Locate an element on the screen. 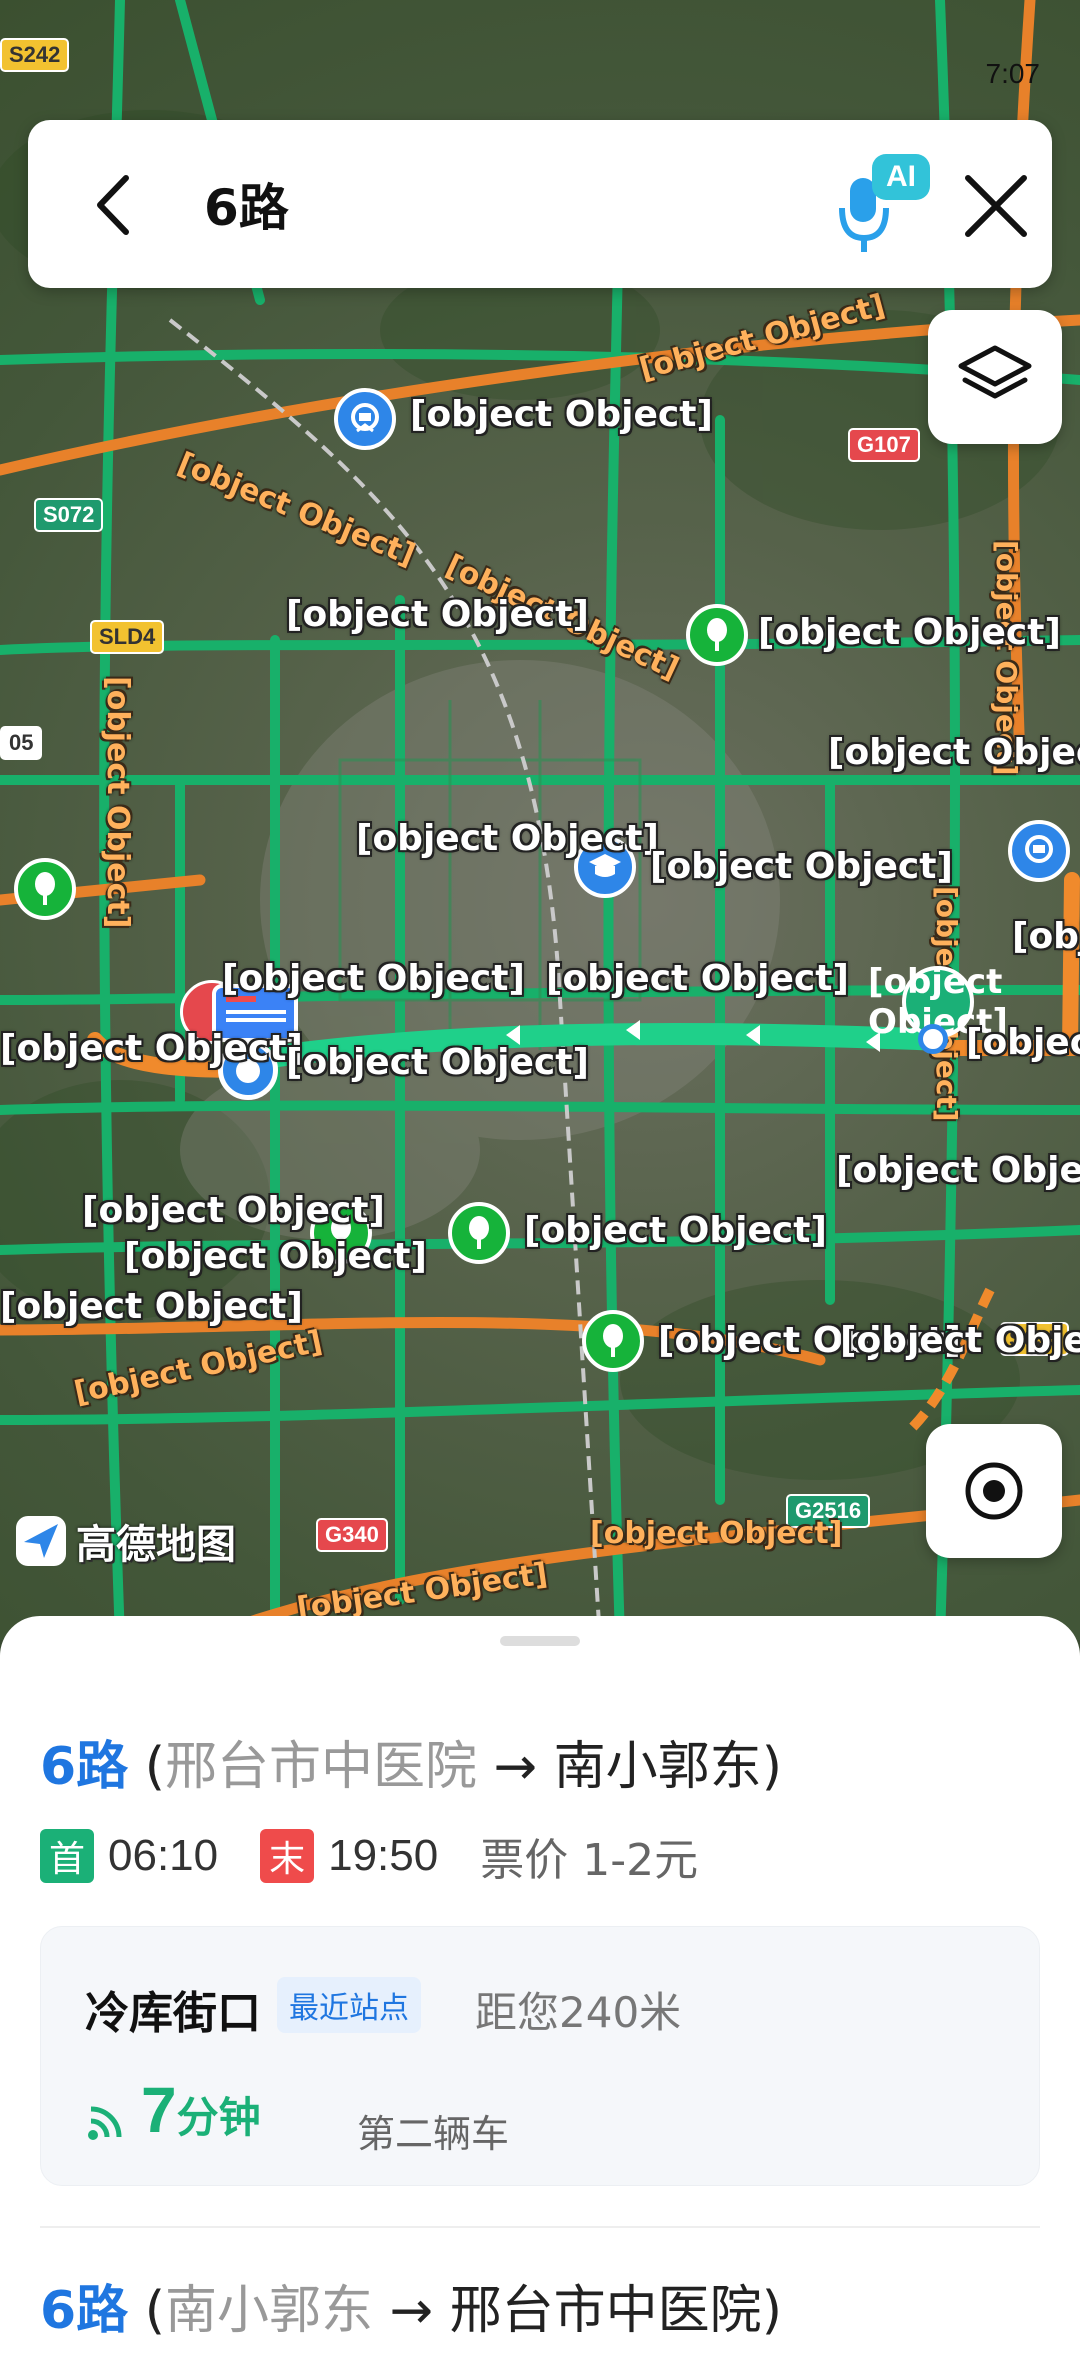 The width and height of the screenshot is (1080, 2376). layers-button is located at coordinates (995, 377).